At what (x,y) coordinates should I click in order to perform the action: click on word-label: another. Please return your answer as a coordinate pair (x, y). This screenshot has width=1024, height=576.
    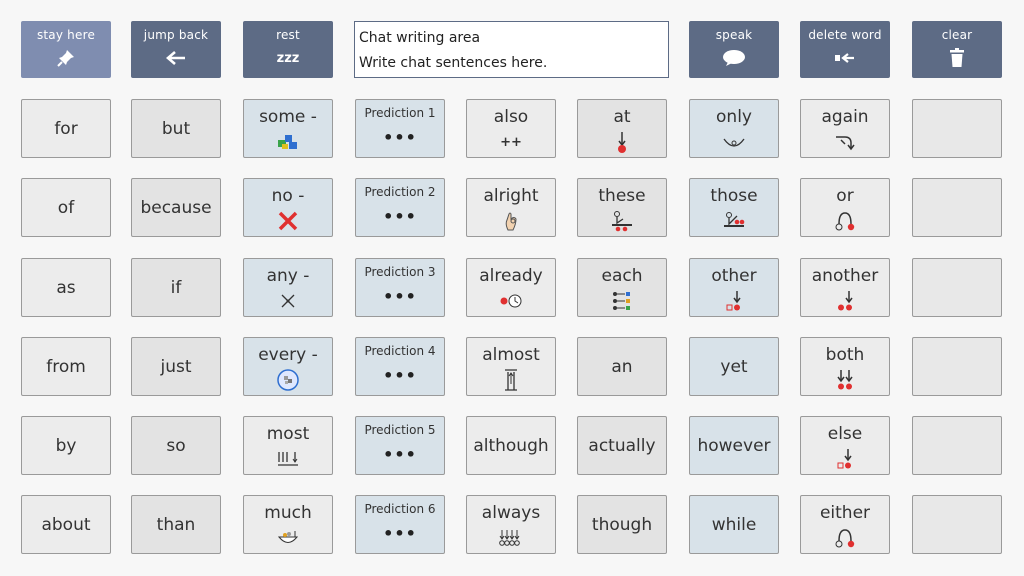
    Looking at the image, I should click on (845, 276).